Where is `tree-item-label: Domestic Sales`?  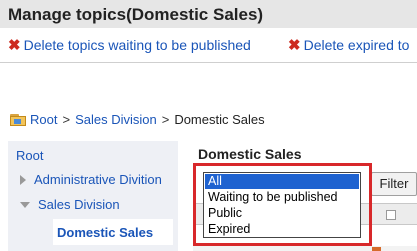 tree-item-label: Domestic Sales is located at coordinates (105, 232).